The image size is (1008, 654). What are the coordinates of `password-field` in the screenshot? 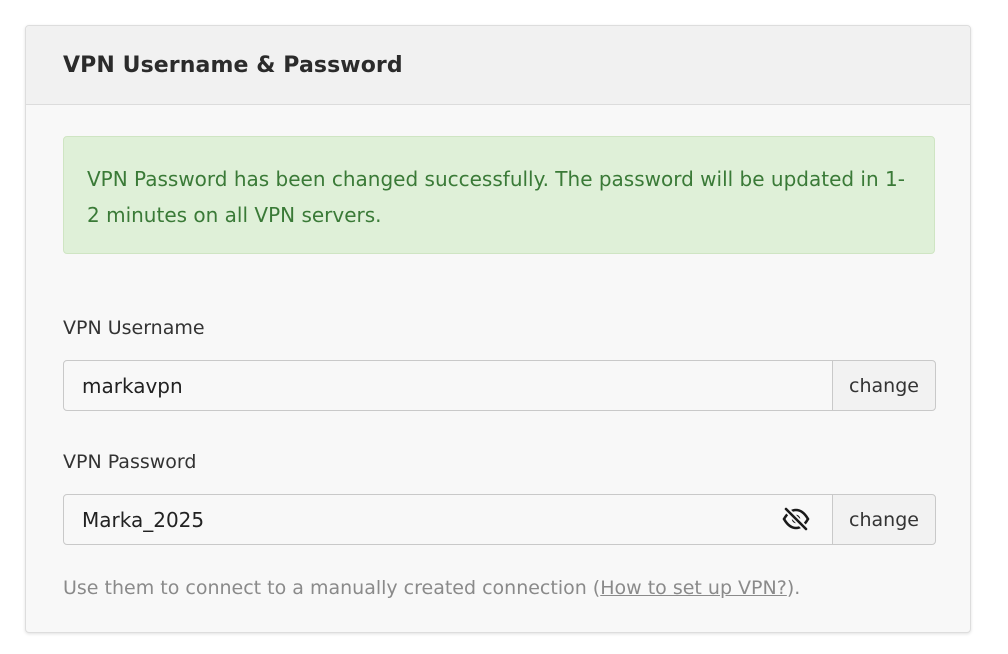 It's located at (448, 519).